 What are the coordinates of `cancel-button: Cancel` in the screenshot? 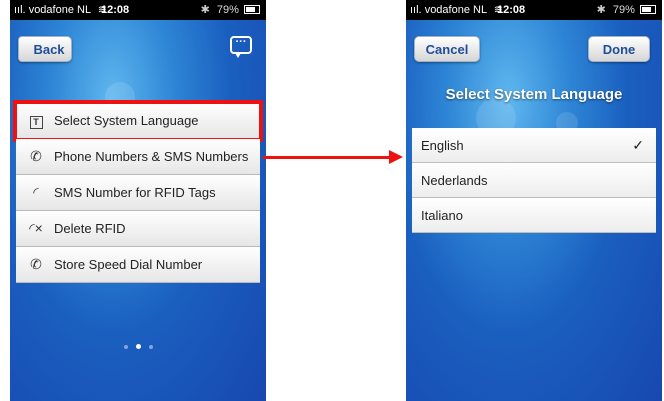 It's located at (447, 49).